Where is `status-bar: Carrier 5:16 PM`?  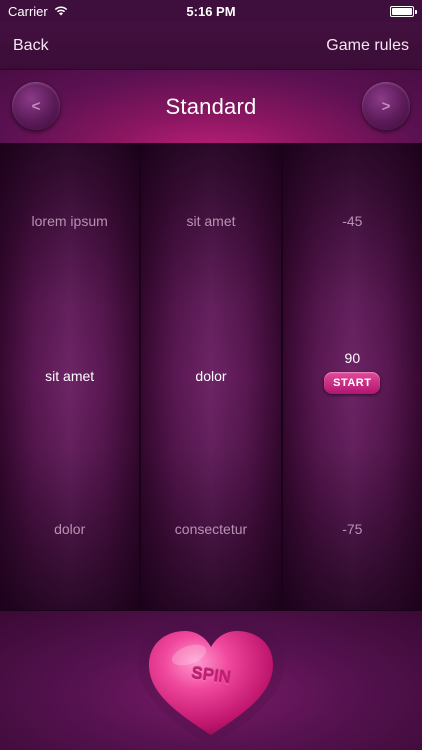 status-bar: Carrier 5:16 PM is located at coordinates (211, 11).